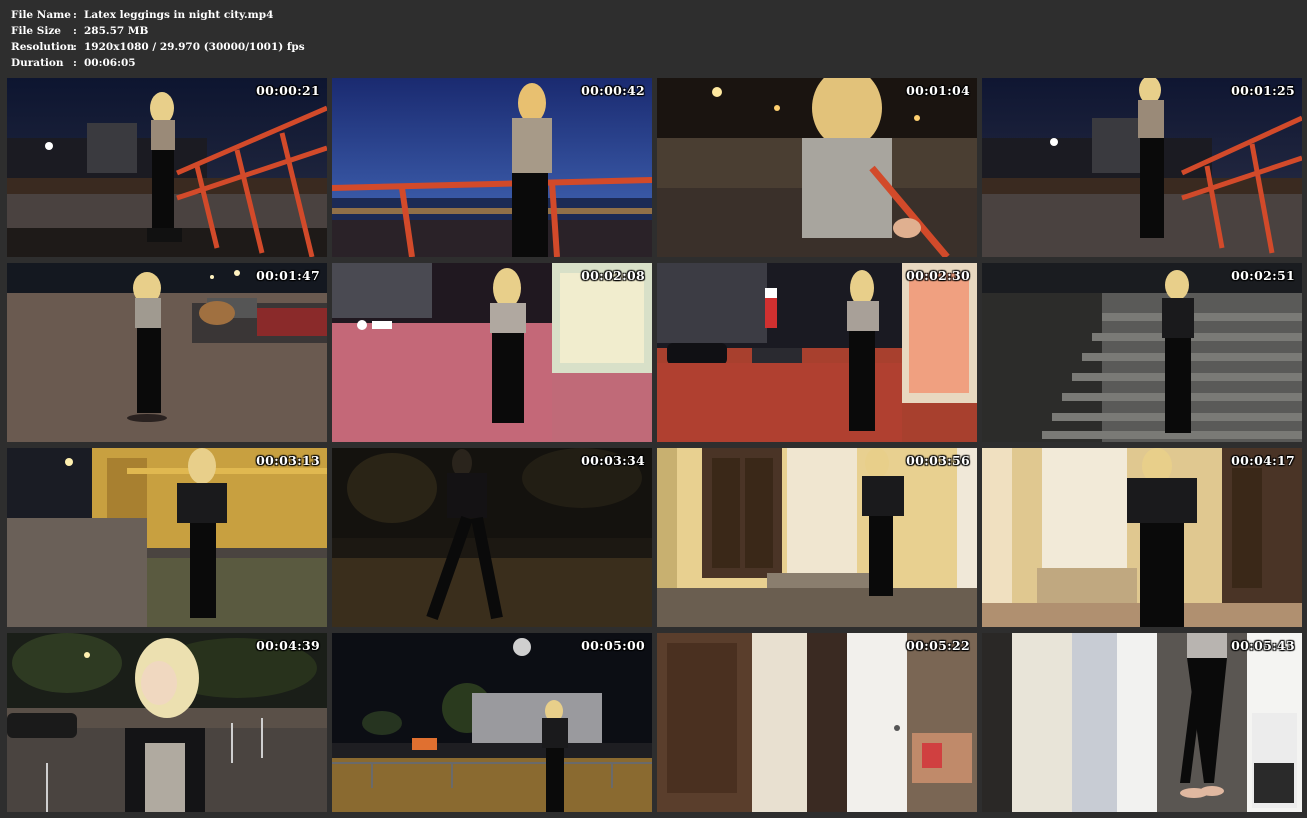 Image resolution: width=1307 pixels, height=818 pixels. Describe the element at coordinates (1263, 460) in the screenshot. I see `timestamp: 00:04:17` at that location.